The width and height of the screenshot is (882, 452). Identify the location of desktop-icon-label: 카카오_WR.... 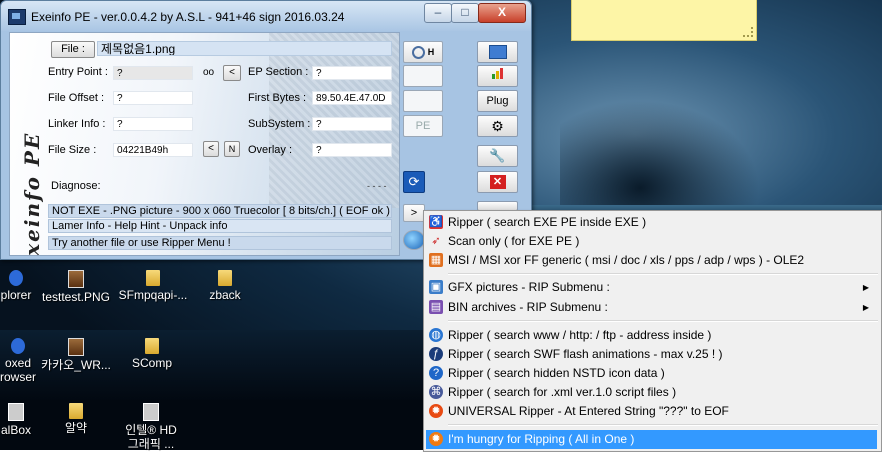
(76, 365).